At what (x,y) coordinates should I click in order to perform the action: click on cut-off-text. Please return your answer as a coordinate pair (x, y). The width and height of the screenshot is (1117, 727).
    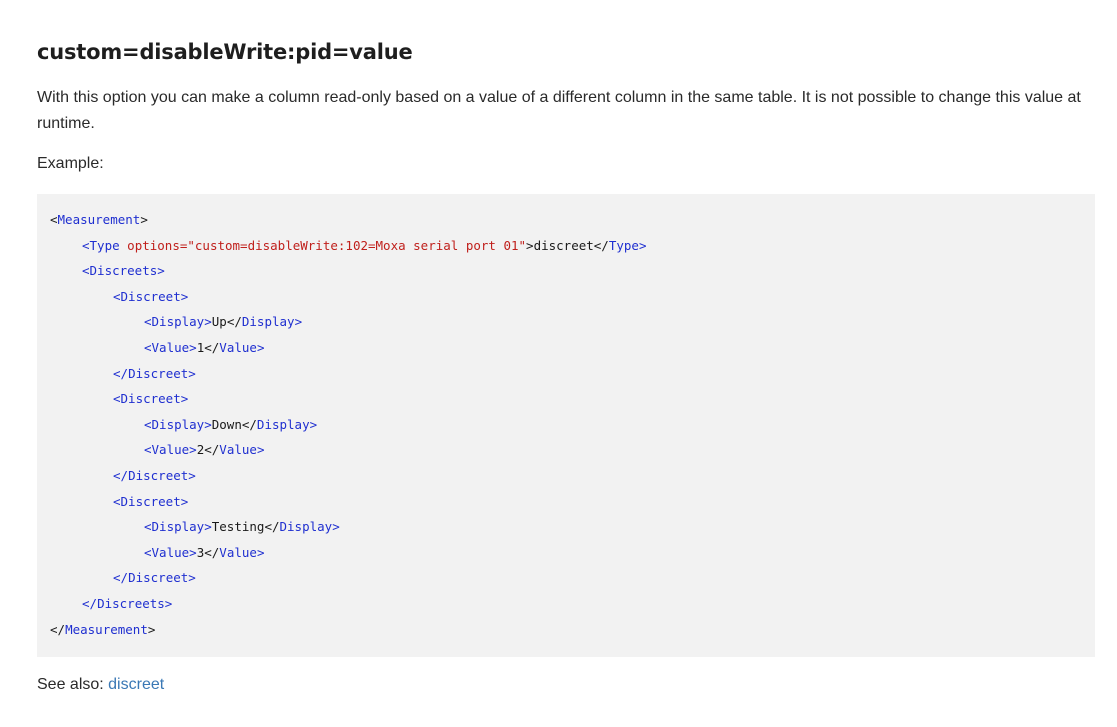
    Looking at the image, I should click on (39, 3).